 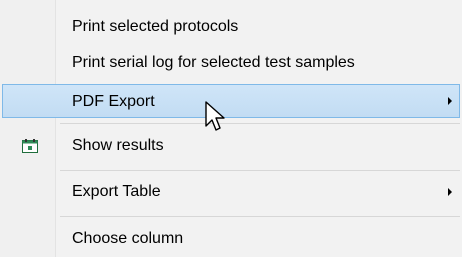 What do you see at coordinates (113, 101) in the screenshot?
I see `menu-item-label: PDF Export` at bounding box center [113, 101].